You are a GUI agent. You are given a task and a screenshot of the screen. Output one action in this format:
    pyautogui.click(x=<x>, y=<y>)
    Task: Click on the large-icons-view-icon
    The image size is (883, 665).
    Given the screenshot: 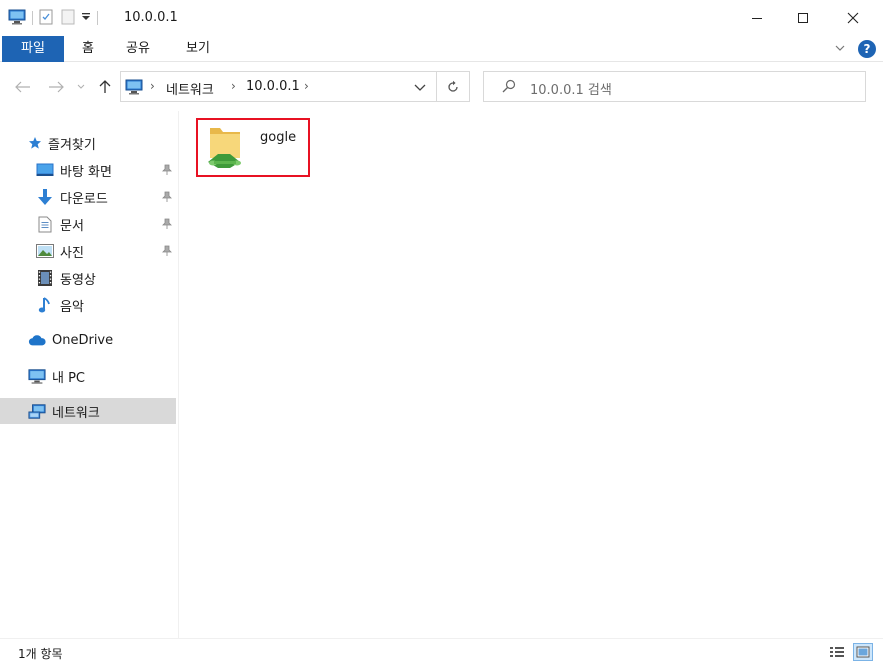 What is the action you would take?
    pyautogui.click(x=863, y=652)
    